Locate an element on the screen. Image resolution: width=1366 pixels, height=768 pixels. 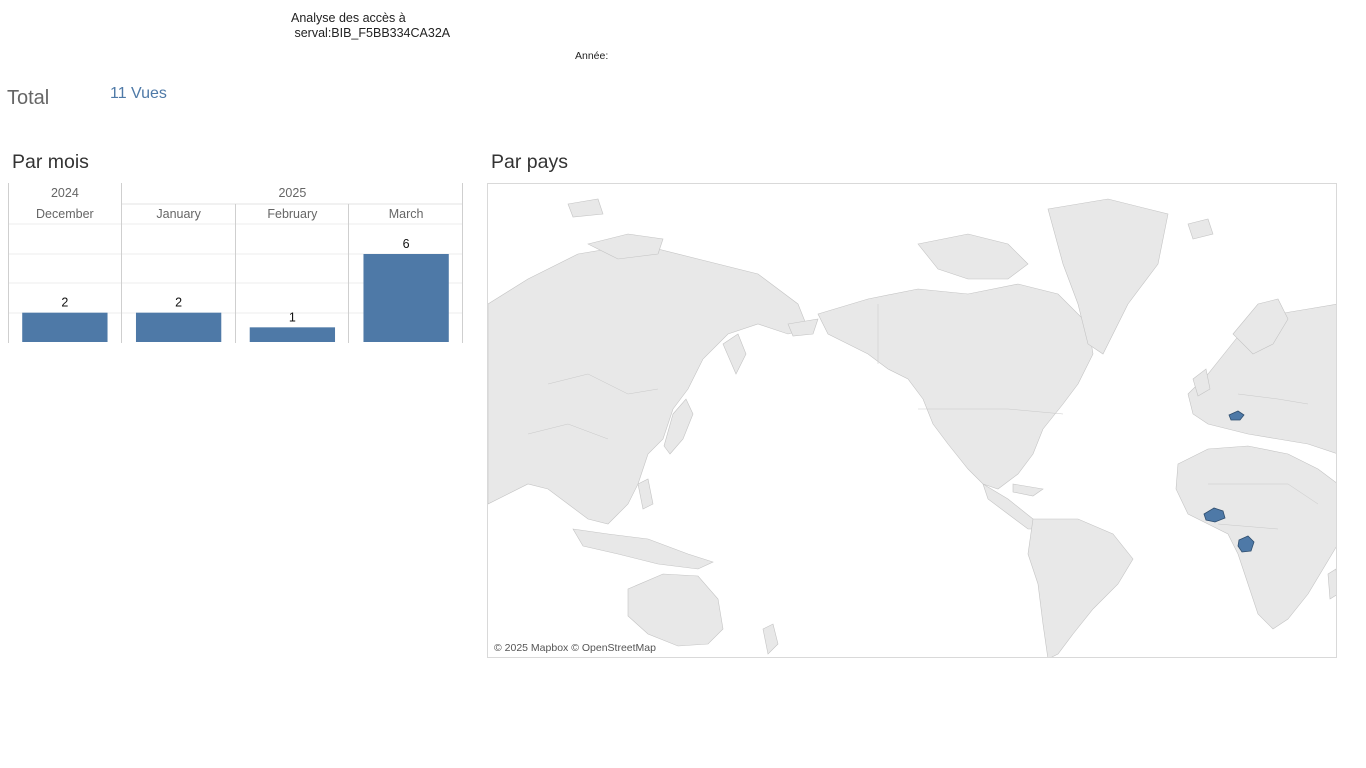
map-attribution: © 2025 Mapbox © OpenStreetMap is located at coordinates (575, 648).